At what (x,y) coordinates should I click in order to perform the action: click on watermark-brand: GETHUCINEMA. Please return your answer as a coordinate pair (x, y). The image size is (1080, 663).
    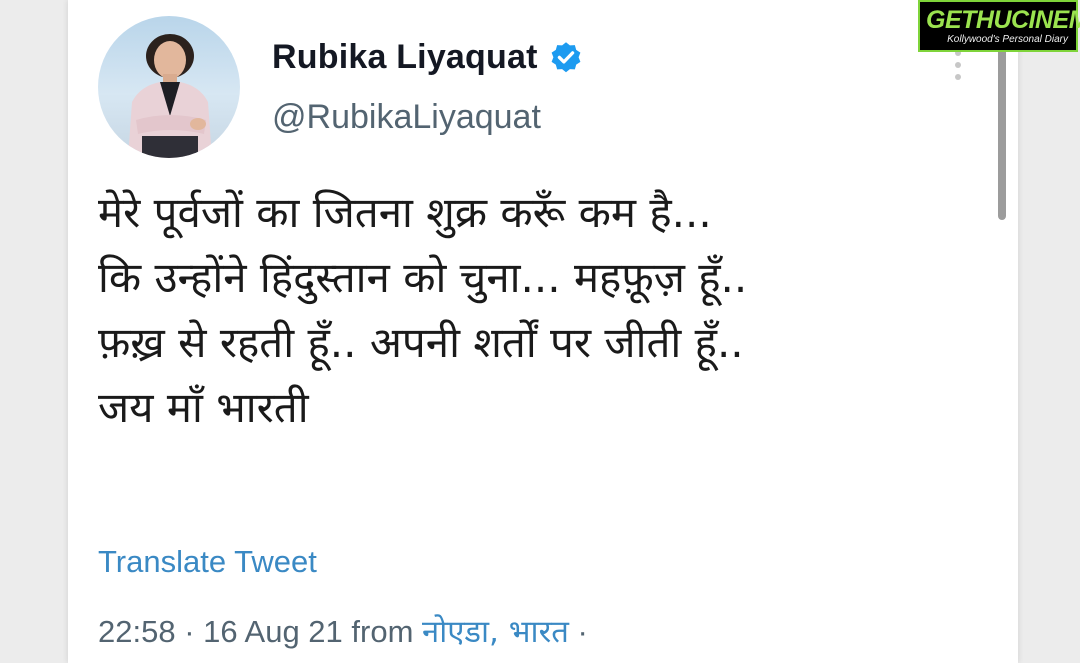
    Looking at the image, I should click on (1003, 20).